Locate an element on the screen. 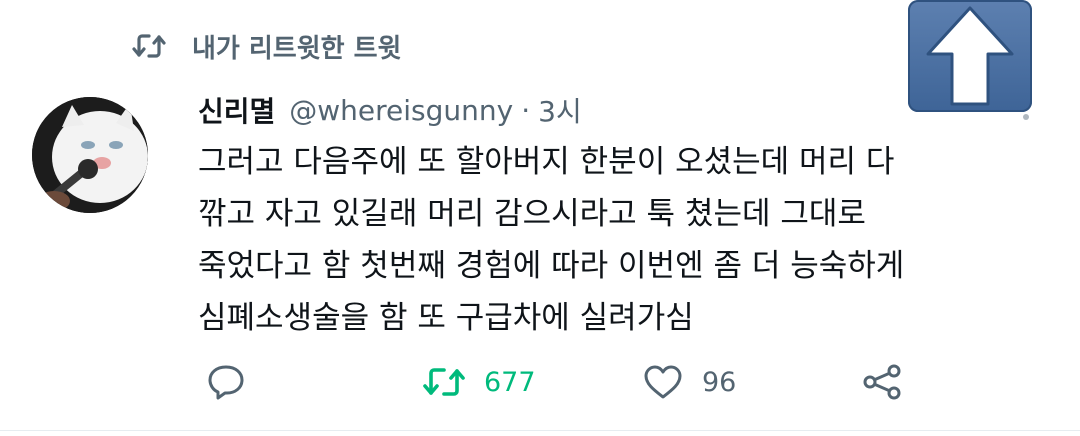  reply-button is located at coordinates (226, 382).